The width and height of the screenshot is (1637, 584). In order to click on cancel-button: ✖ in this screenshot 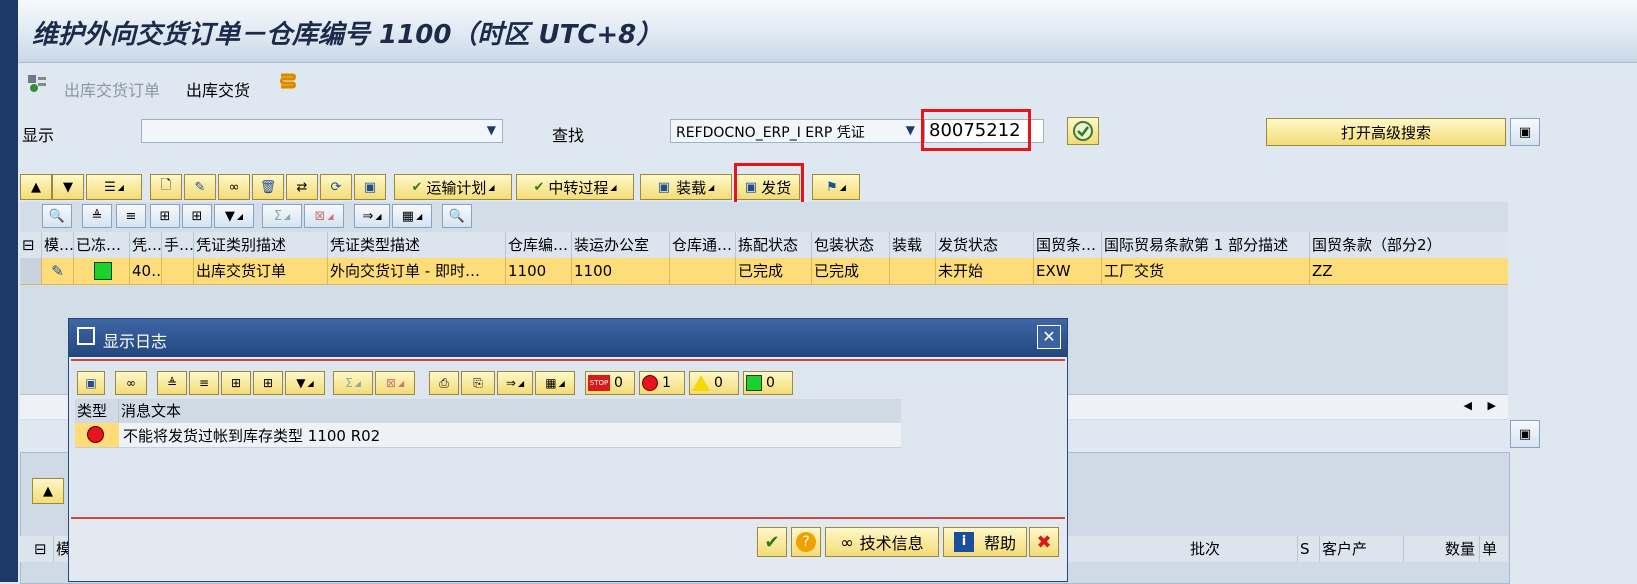, I will do `click(1044, 542)`.